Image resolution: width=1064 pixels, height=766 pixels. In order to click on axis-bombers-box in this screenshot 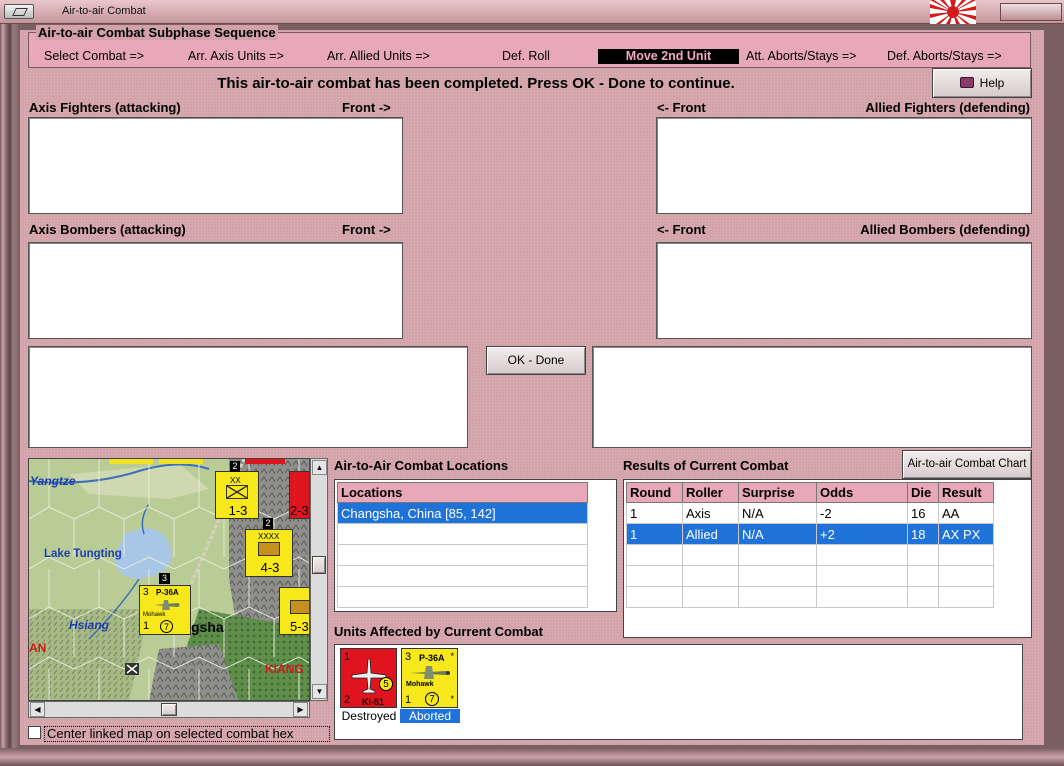, I will do `click(215, 290)`.